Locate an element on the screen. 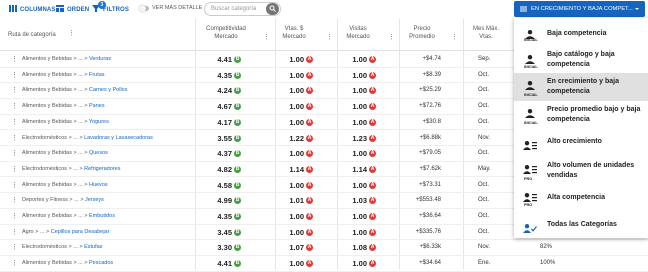  category-leaf-link: Huevos is located at coordinates (98, 185).